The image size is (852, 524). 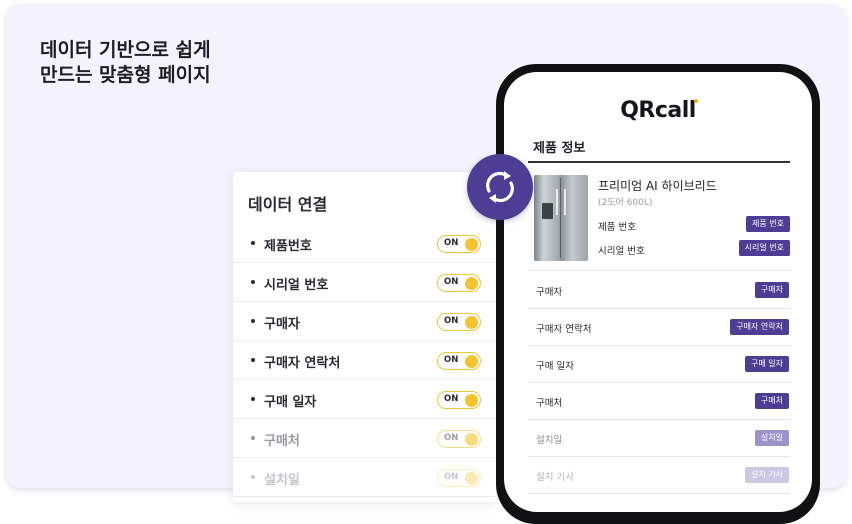 I want to click on product-number-tag: 제품 번호, so click(x=768, y=224).